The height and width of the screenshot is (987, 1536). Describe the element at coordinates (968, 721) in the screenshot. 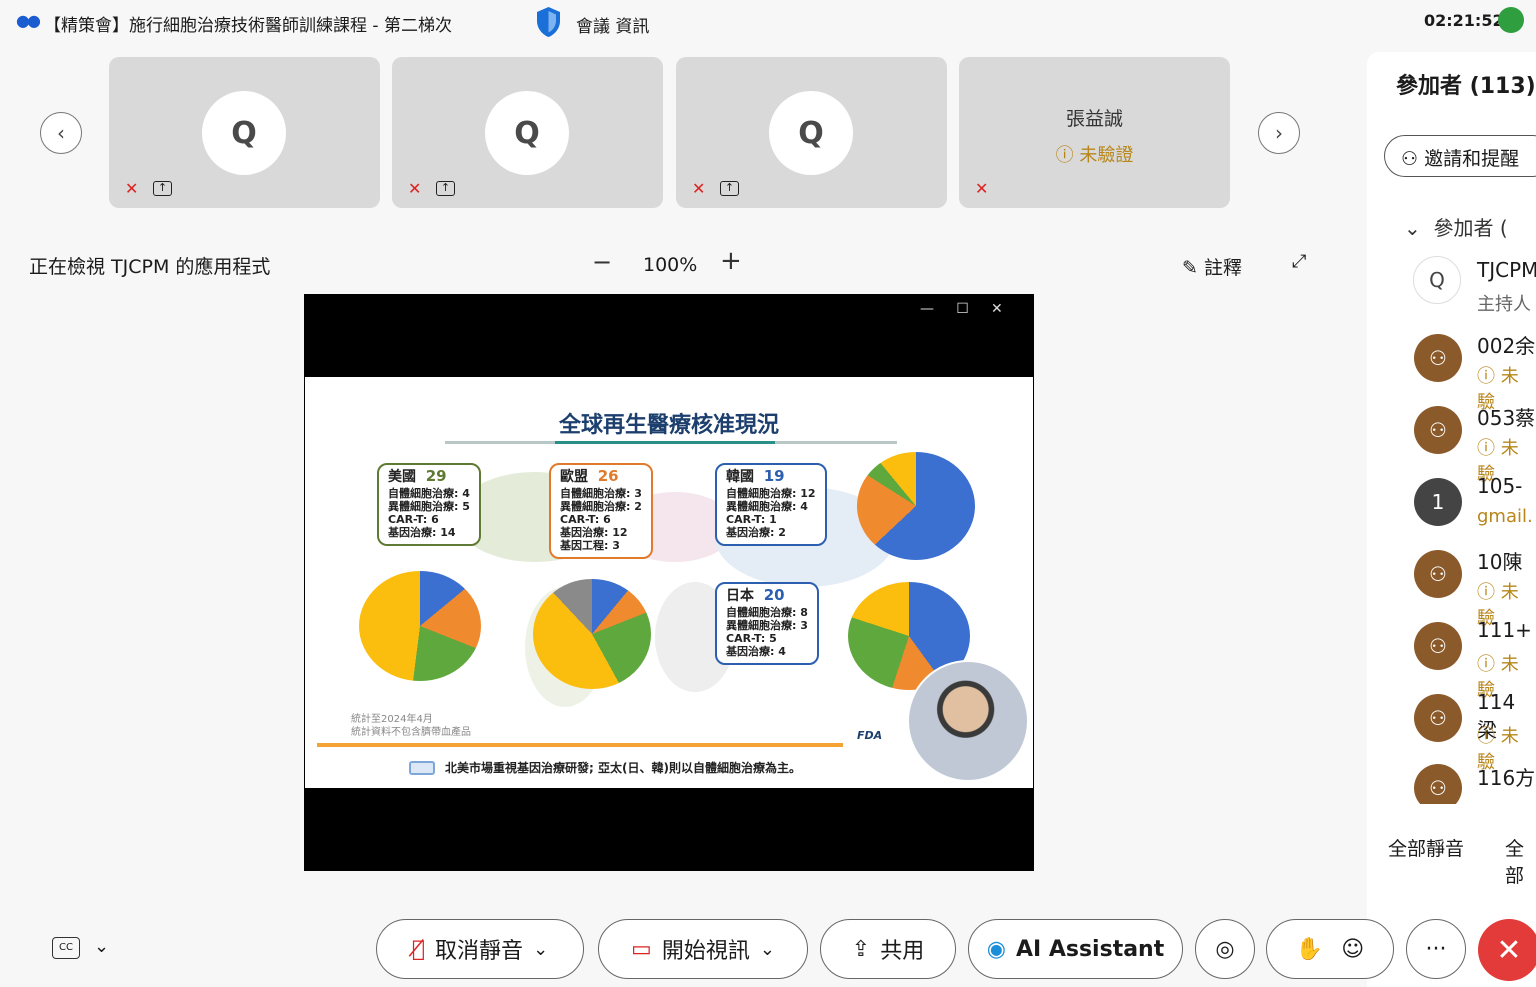

I see `speaker-video` at that location.